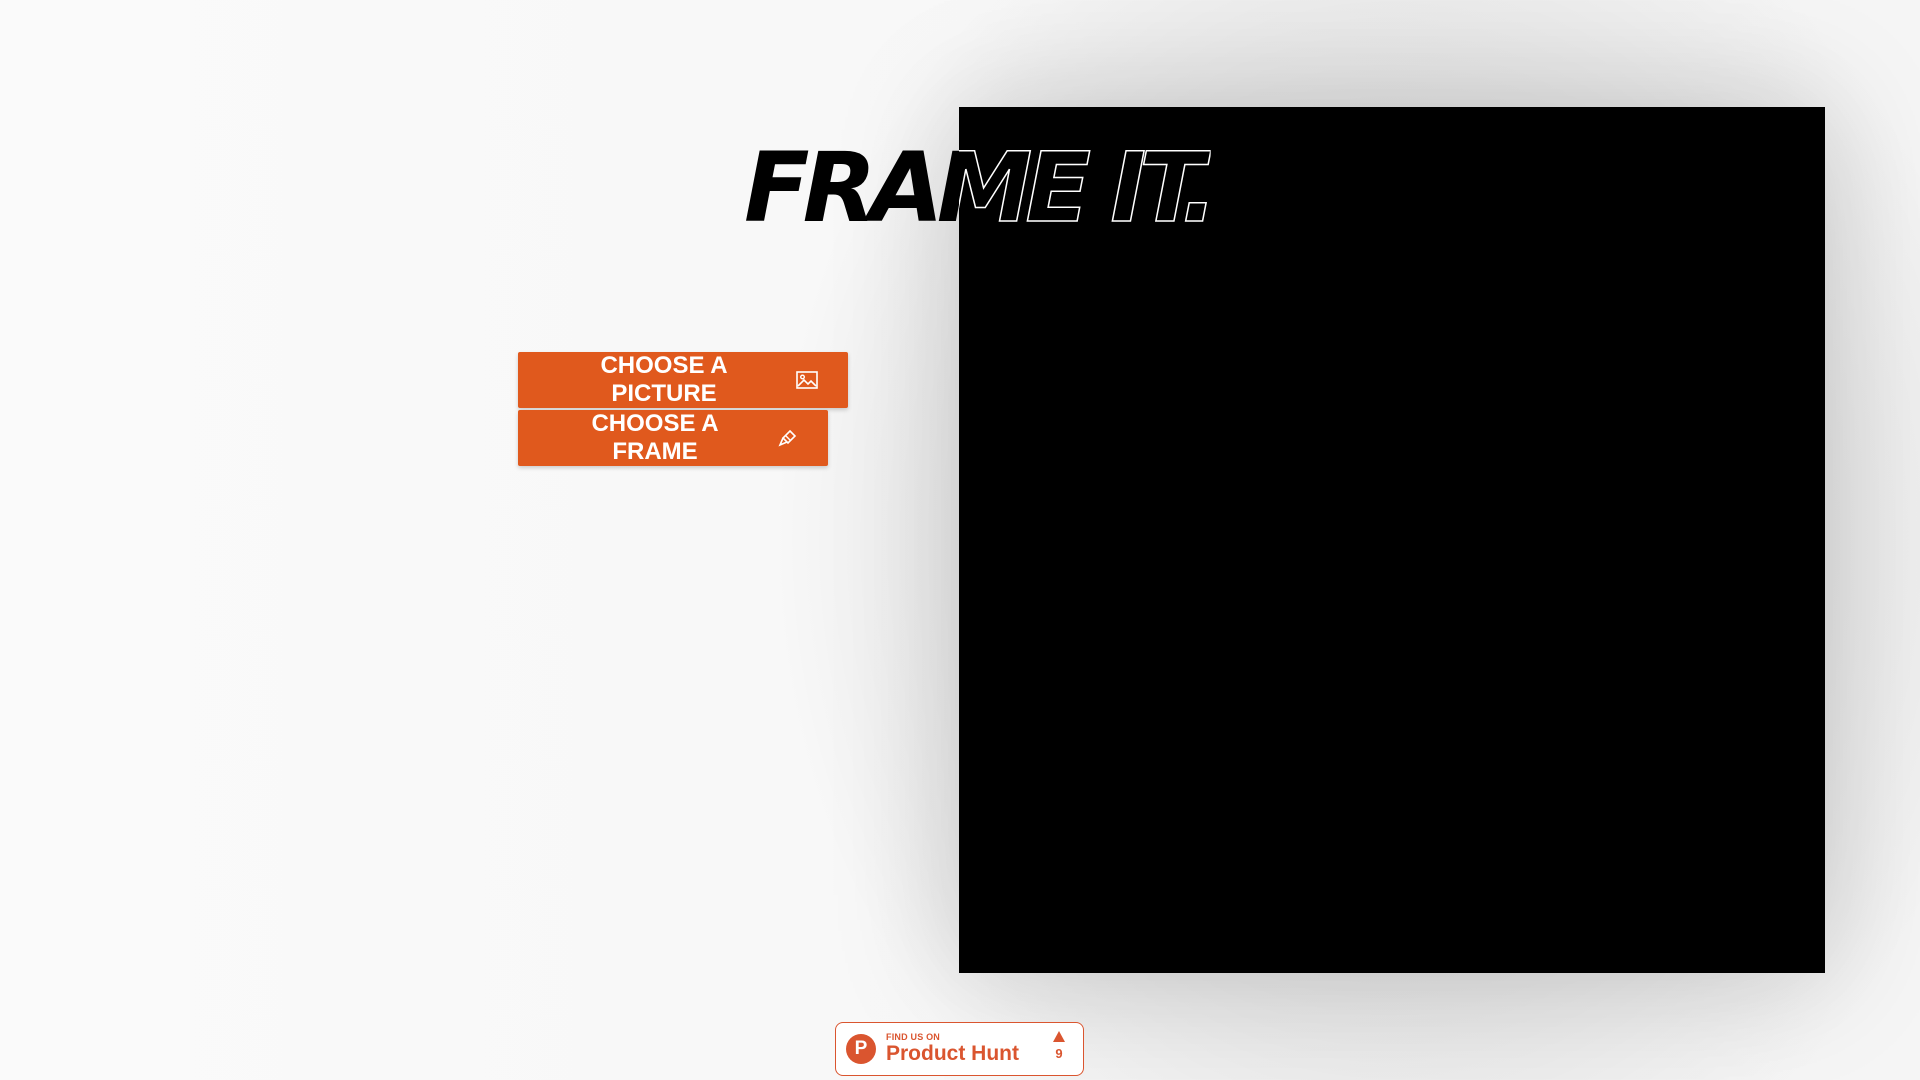  What do you see at coordinates (664, 379) in the screenshot?
I see `choose-picture-label: CHOOSE A PICTURE` at bounding box center [664, 379].